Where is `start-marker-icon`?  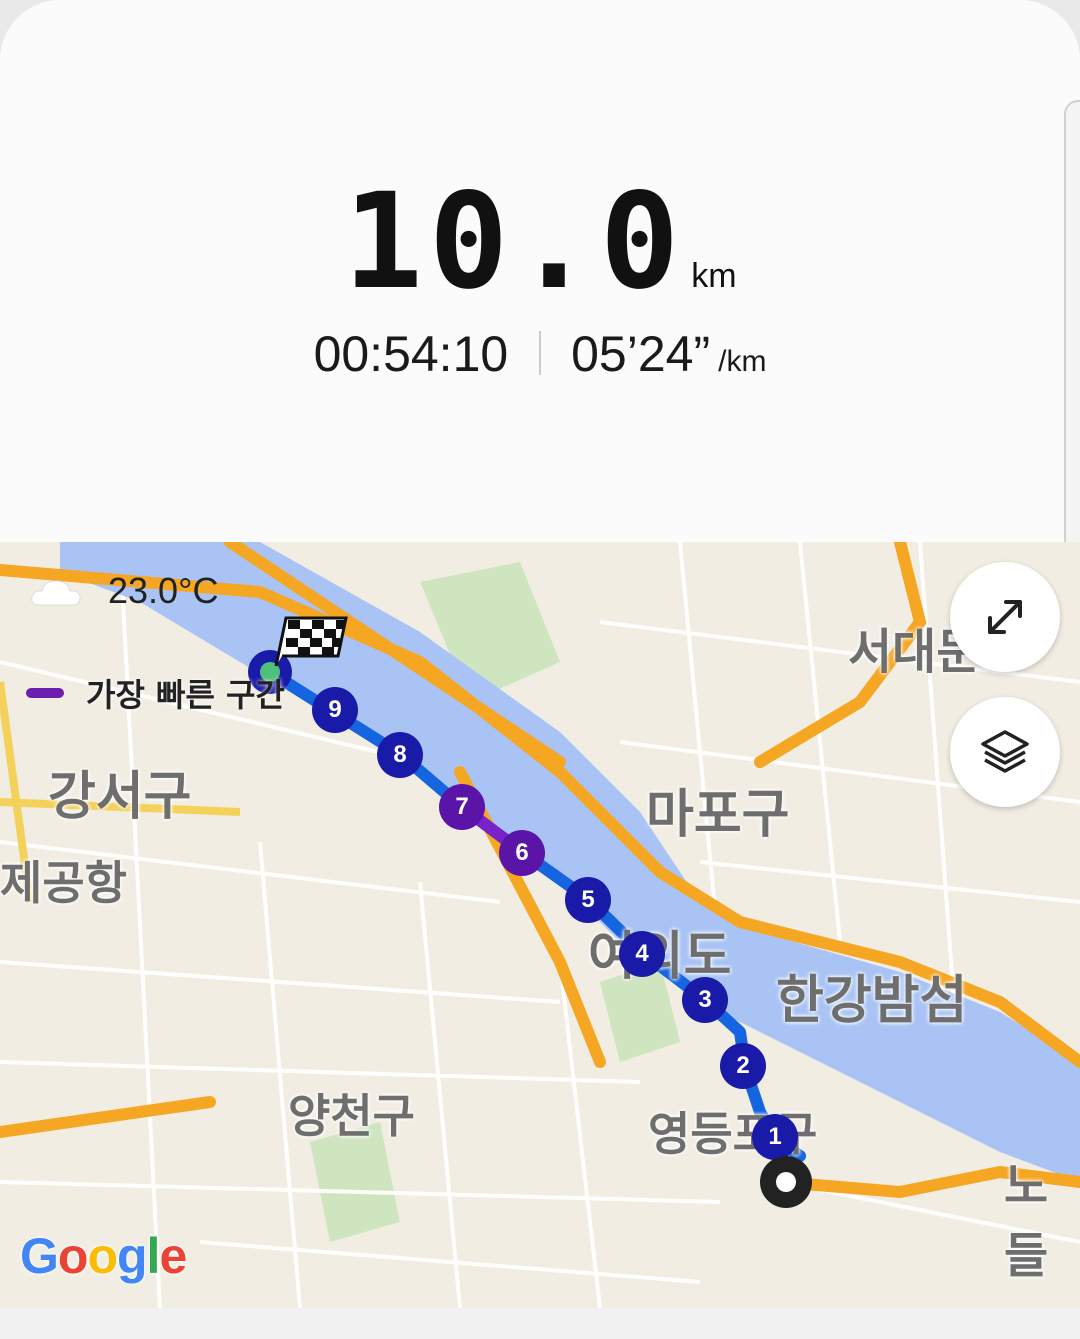
start-marker-icon is located at coordinates (786, 1182).